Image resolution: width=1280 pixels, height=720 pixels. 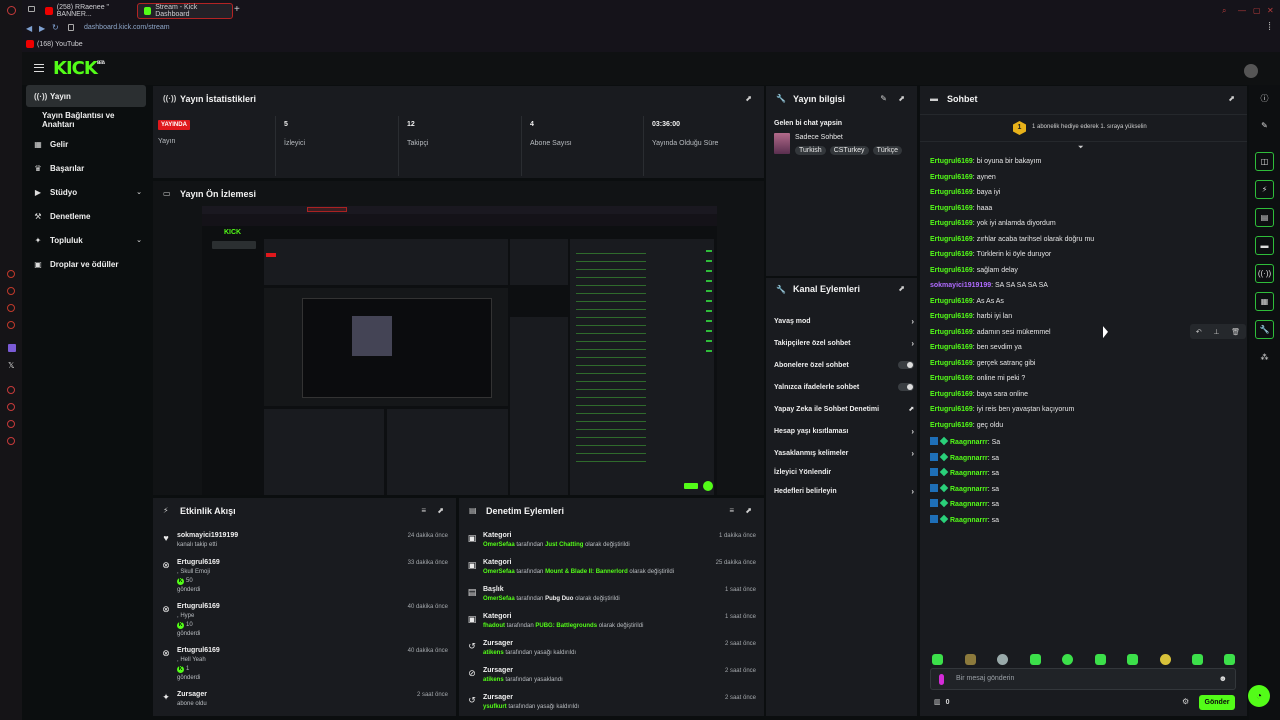 I want to click on chat-message: Ertugrul6169: sağlam delay, so click(x=974, y=270).